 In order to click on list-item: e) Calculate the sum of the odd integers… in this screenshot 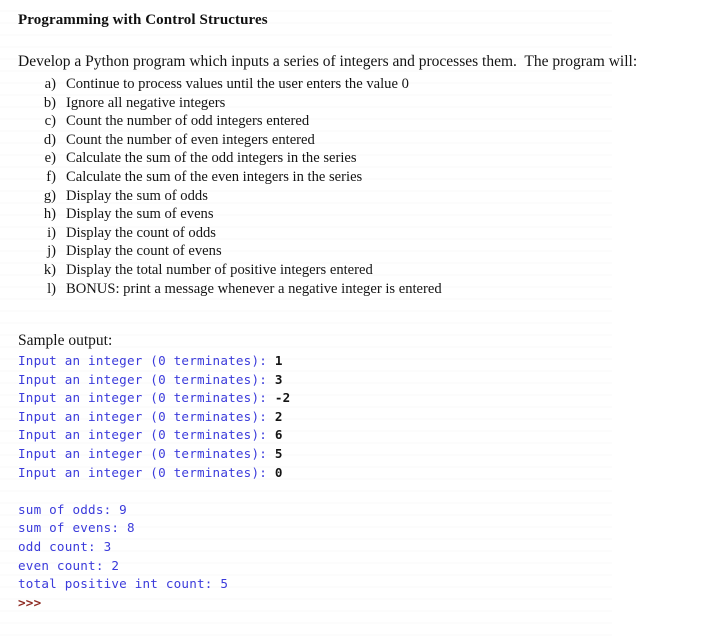, I will do `click(338, 158)`.